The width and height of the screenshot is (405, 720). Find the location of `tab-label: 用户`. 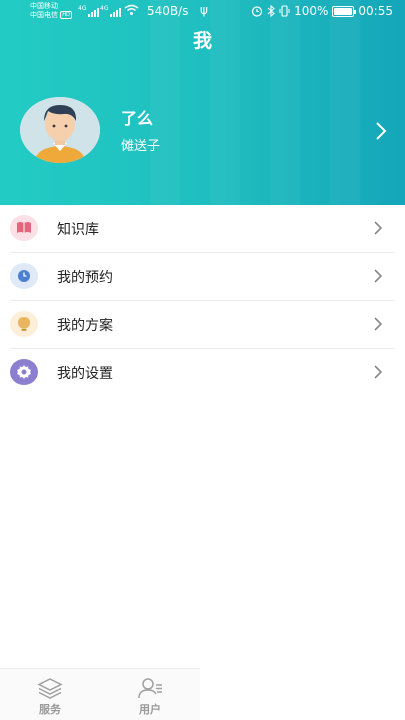

tab-label: 用户 is located at coordinates (150, 709).